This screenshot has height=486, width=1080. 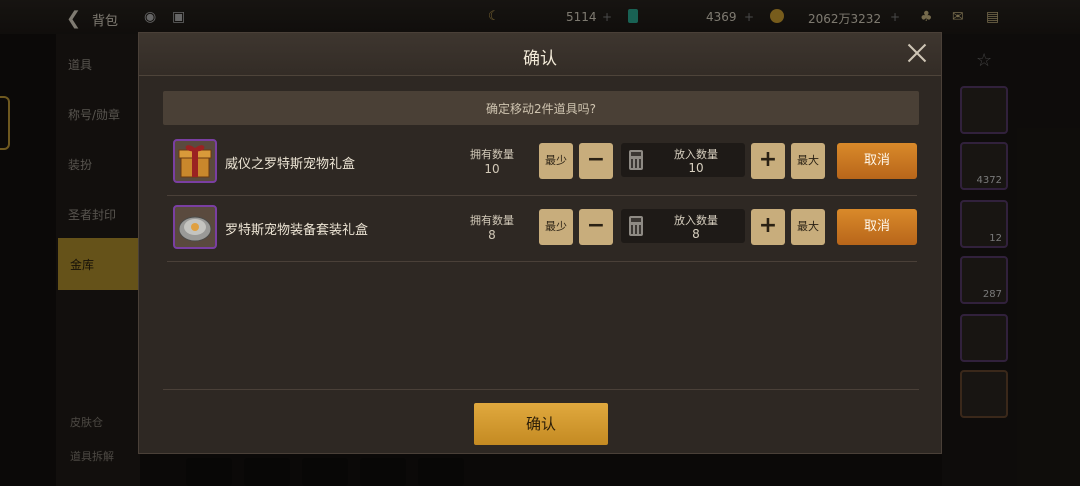 I want to click on question-bar: 确定移动2件道具吗?, so click(x=541, y=108).